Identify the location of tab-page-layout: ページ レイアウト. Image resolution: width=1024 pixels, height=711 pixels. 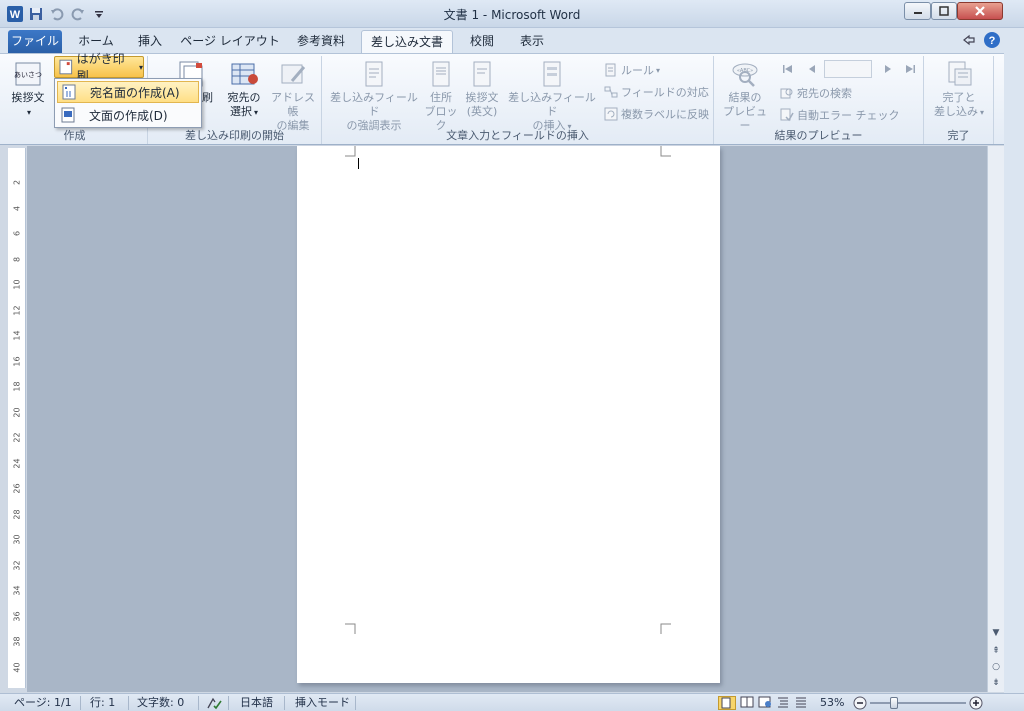
(230, 41).